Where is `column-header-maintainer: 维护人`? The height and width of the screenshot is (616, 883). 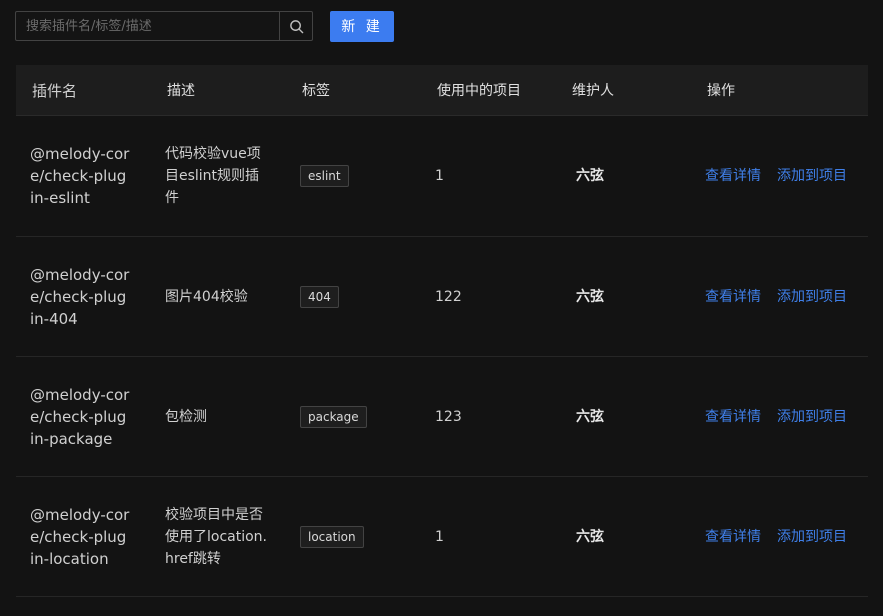
column-header-maintainer: 维护人 is located at coordinates (593, 91).